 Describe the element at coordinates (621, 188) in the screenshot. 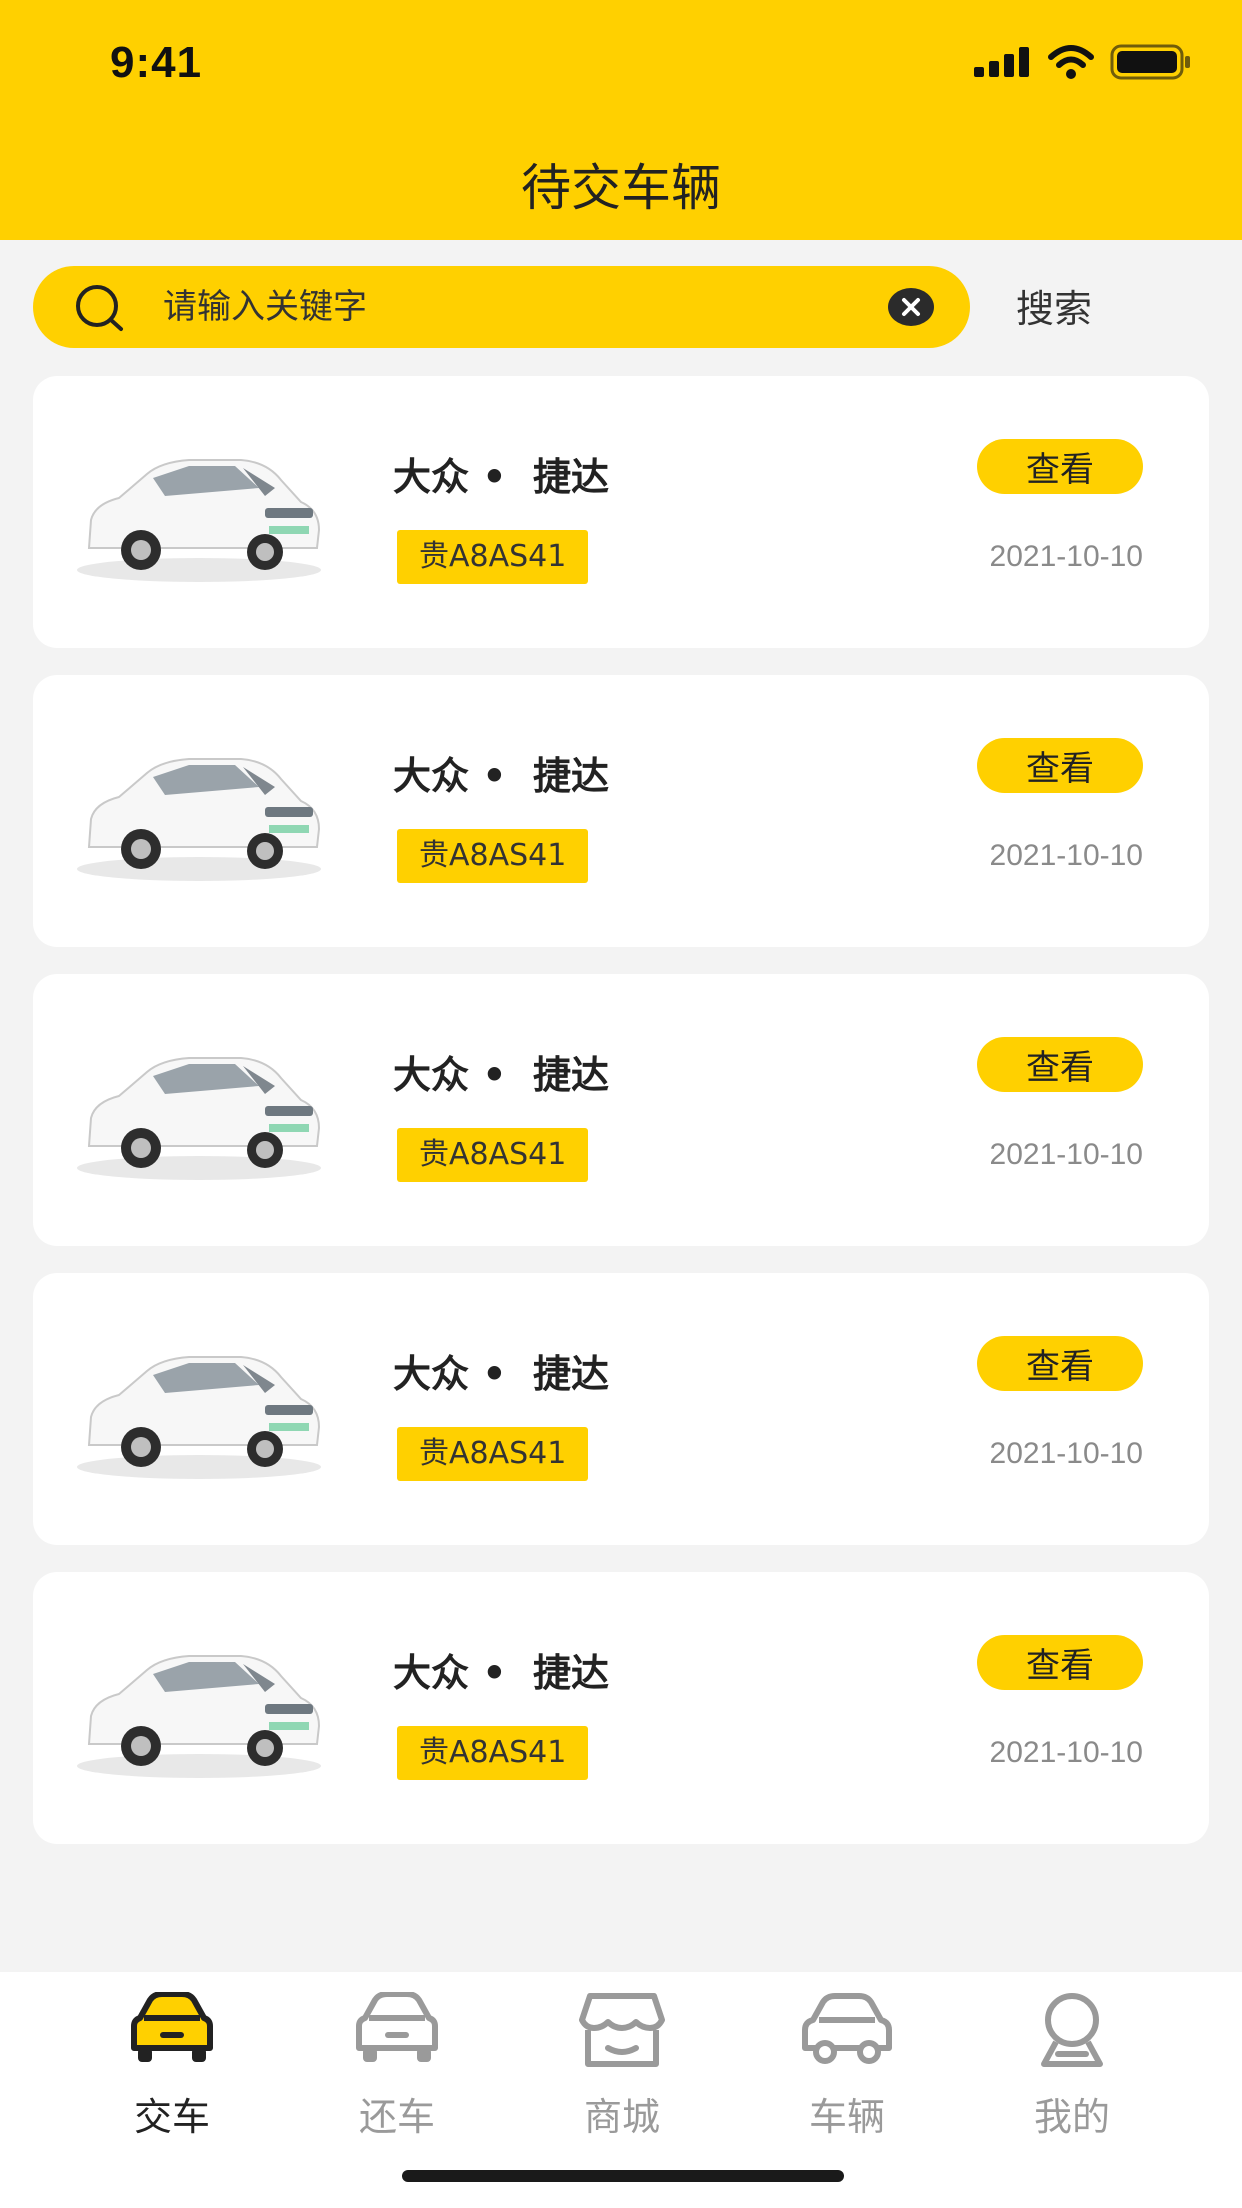

I see `page-title: 待交车辆` at that location.